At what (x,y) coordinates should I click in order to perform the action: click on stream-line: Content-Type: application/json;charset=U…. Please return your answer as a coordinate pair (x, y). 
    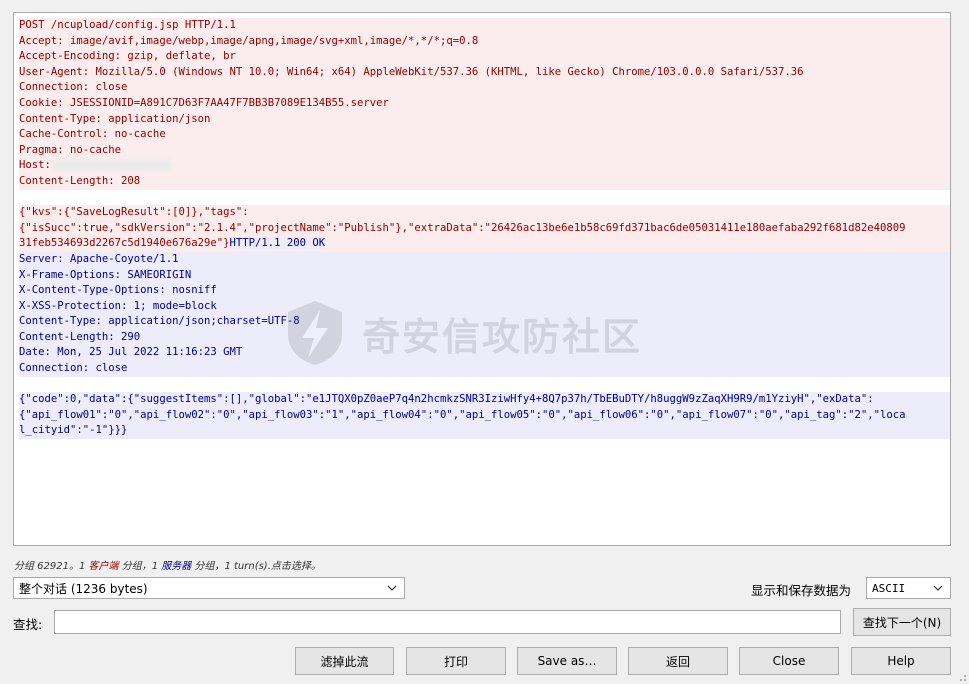
    Looking at the image, I should click on (484, 322).